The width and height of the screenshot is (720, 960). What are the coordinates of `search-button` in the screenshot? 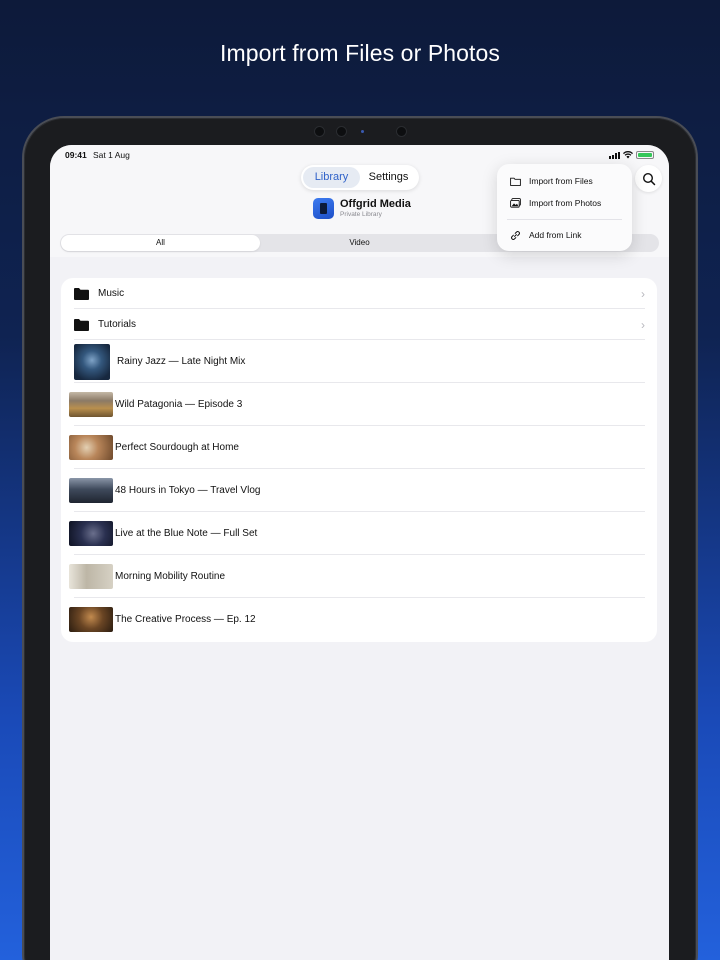 It's located at (648, 178).